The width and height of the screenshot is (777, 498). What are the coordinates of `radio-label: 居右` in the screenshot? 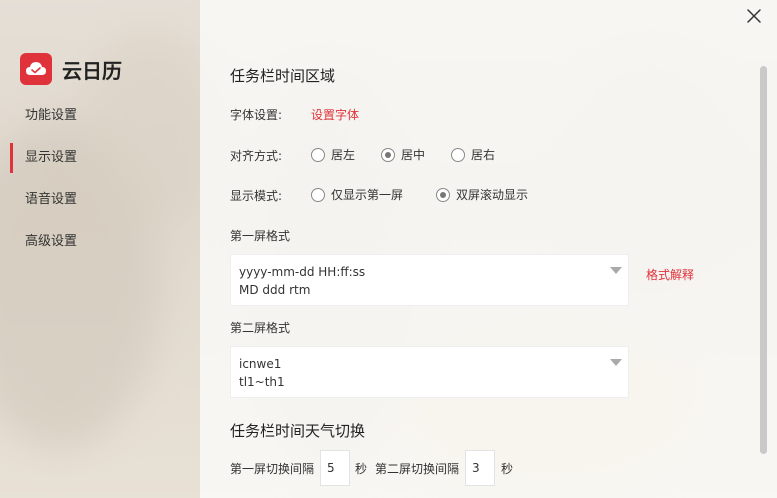 It's located at (483, 155).